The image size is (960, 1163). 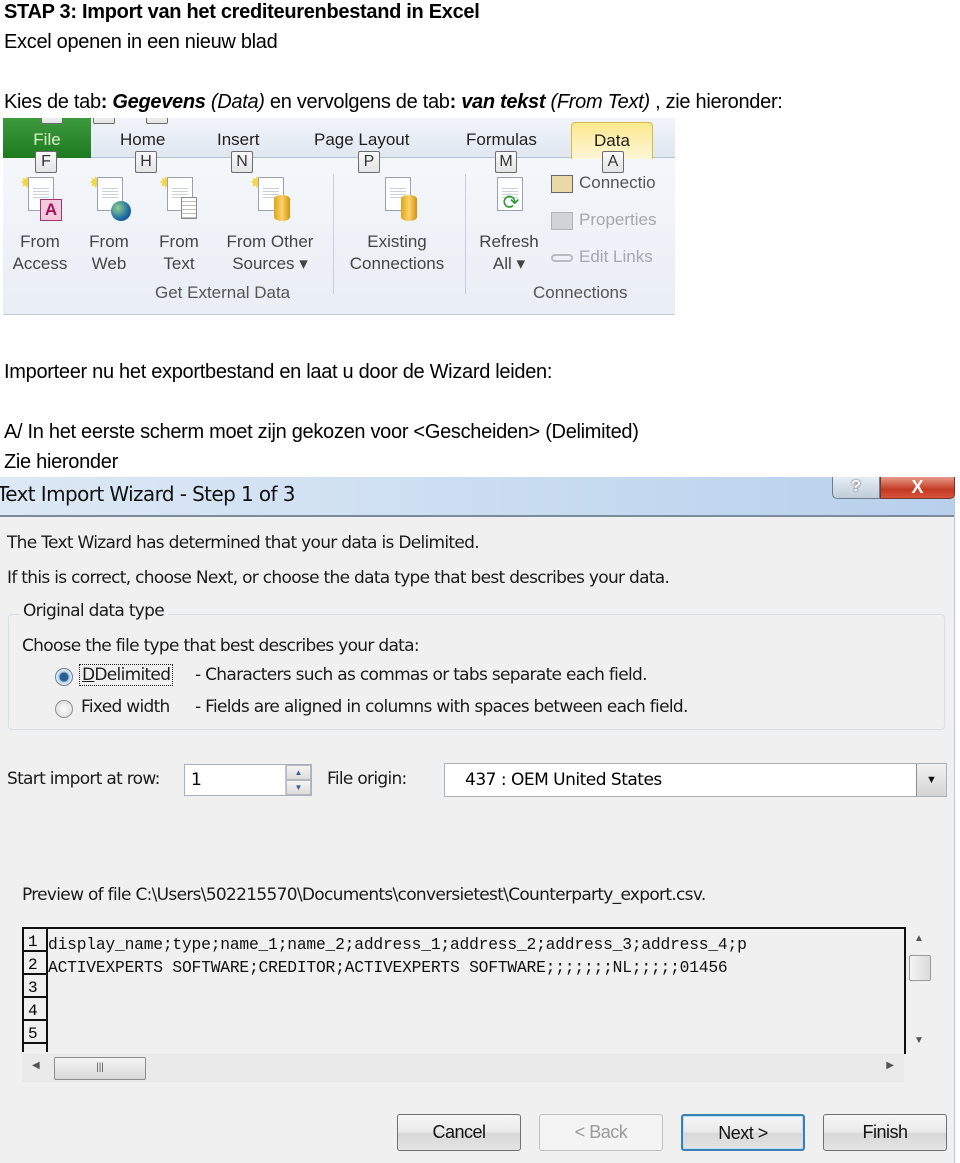 What do you see at coordinates (64, 709) in the screenshot?
I see `fixed-width-radio` at bounding box center [64, 709].